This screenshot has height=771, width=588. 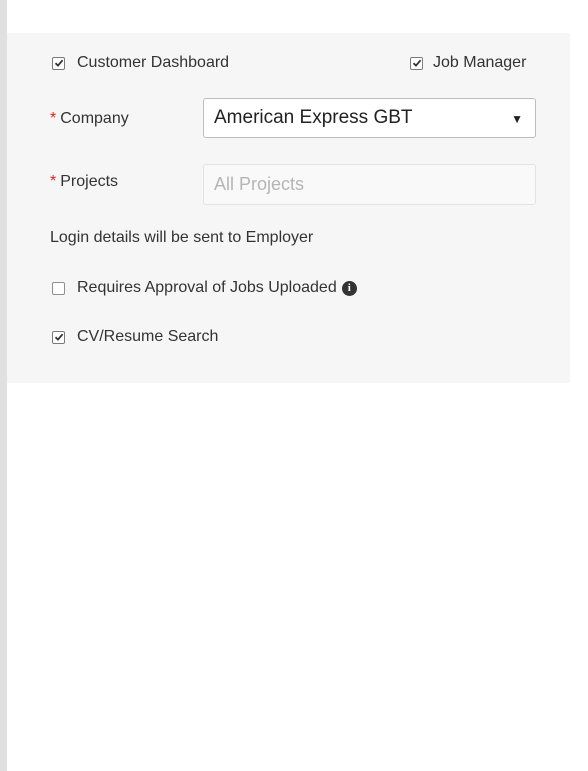 I want to click on cv-resume-search-option: CV/Resume Search, so click(x=135, y=337).